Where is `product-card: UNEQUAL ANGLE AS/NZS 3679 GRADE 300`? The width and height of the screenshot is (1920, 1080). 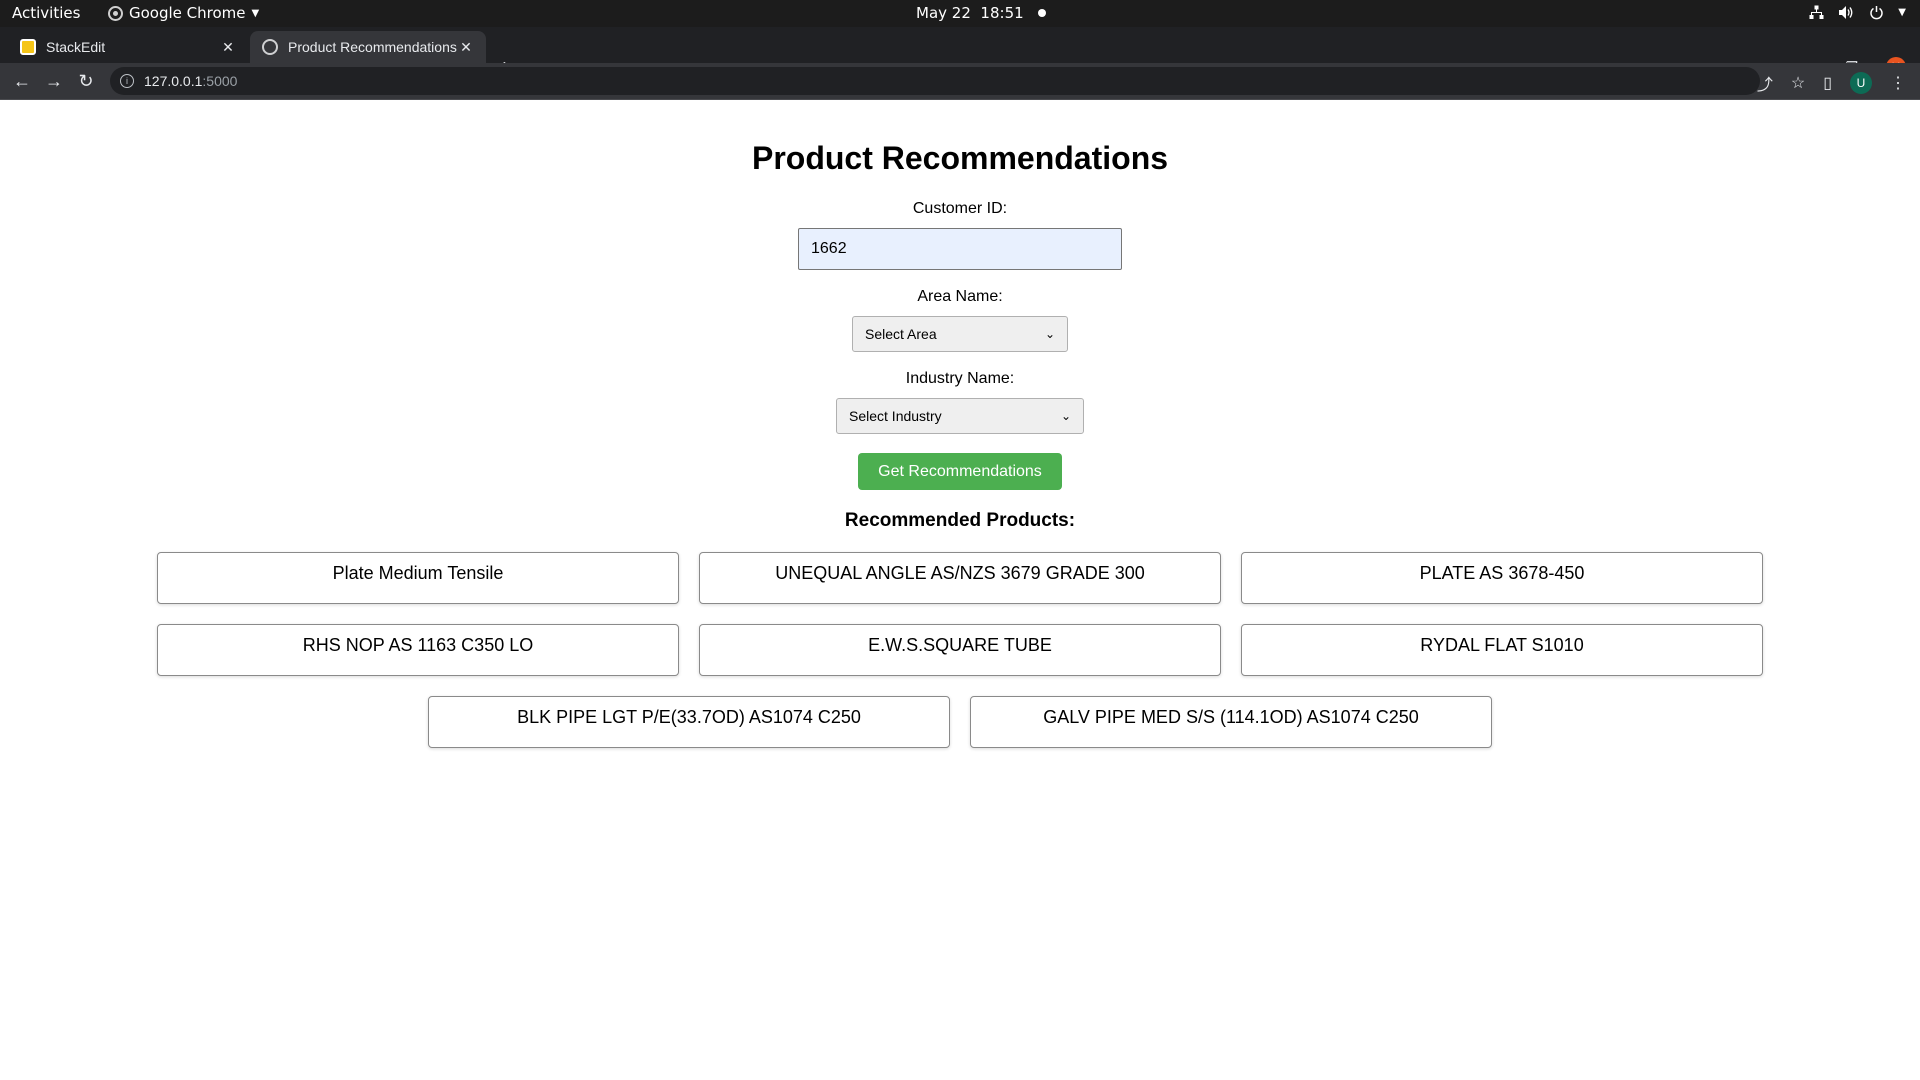
product-card: UNEQUAL ANGLE AS/NZS 3679 GRADE 300 is located at coordinates (960, 578).